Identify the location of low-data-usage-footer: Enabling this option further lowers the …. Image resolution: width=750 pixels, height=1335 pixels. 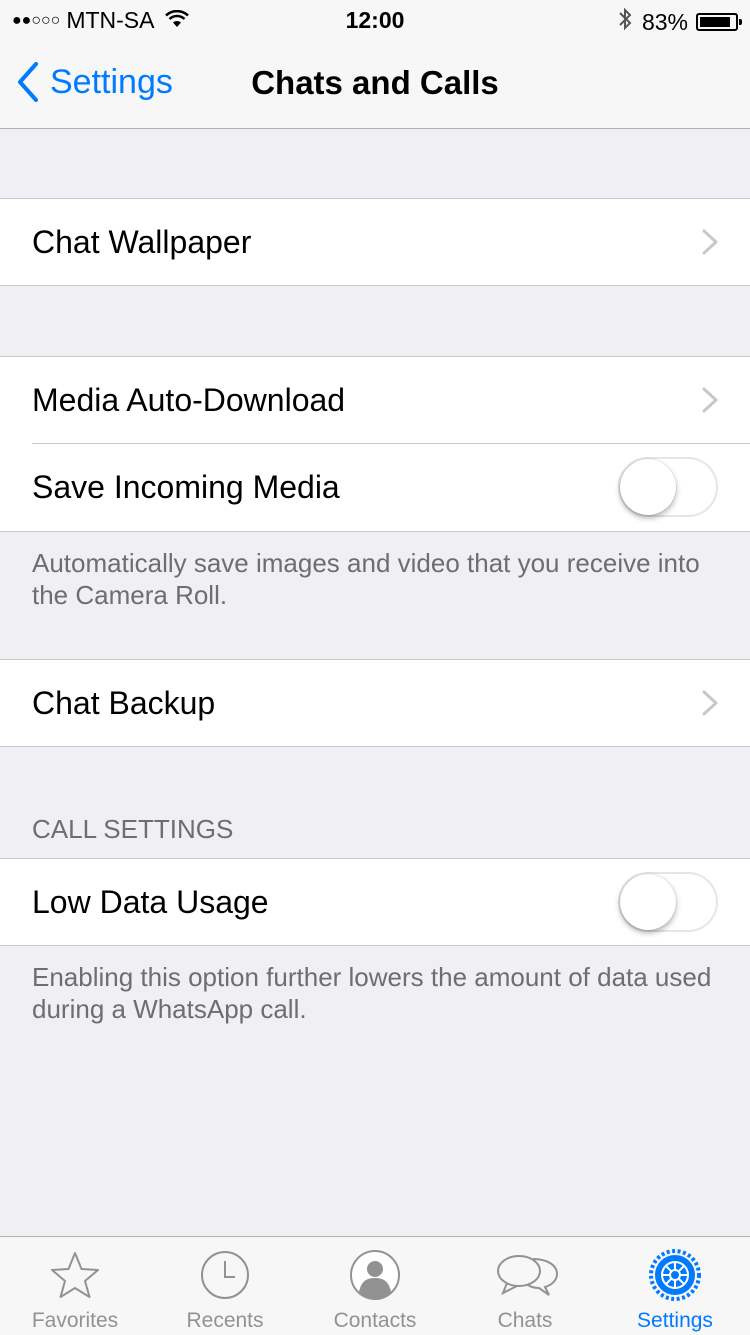
(372, 993).